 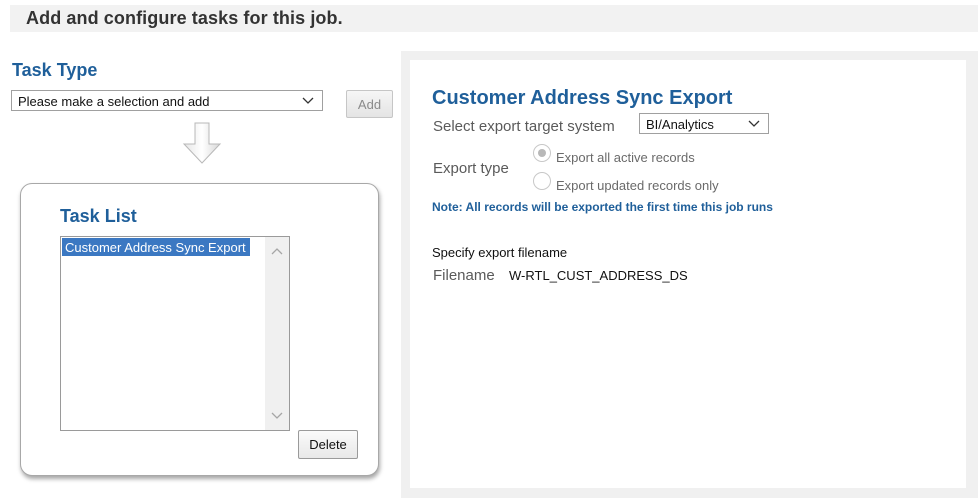 I want to click on task-type-select: Please make a selection and add, so click(x=167, y=100).